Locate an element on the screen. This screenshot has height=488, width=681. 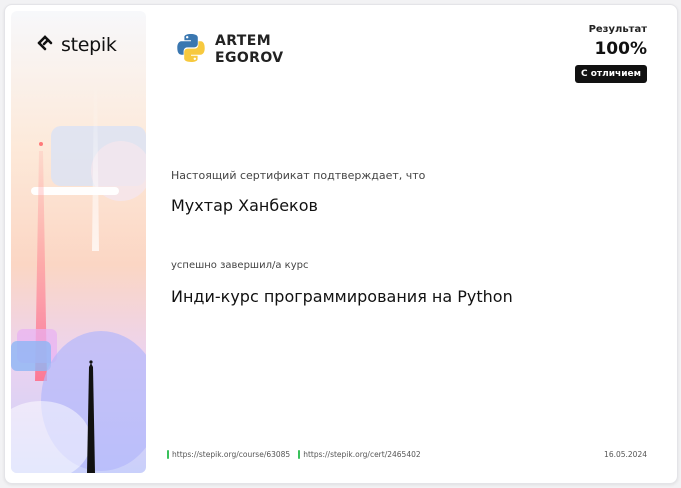
cert-link-text: https://stepik.org/cert/2465402 is located at coordinates (361, 454).